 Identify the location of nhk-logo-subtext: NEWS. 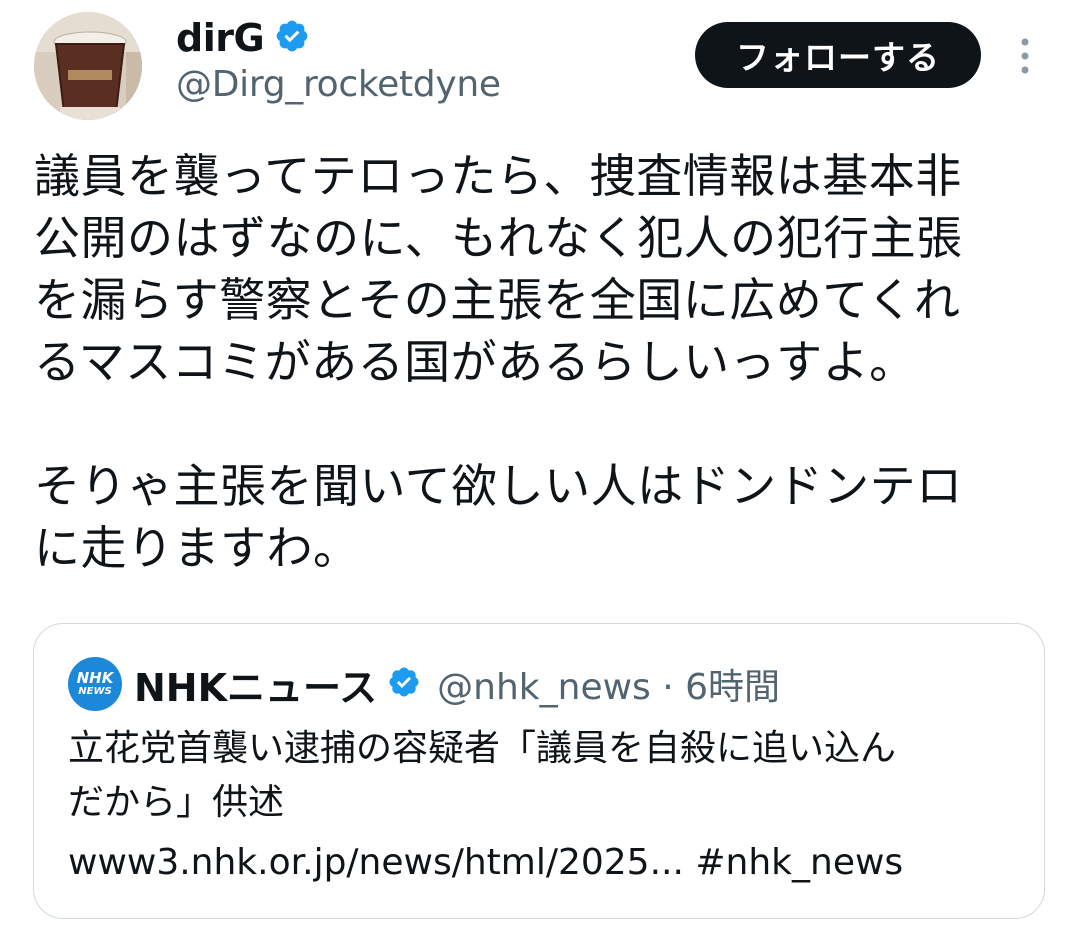
(95, 691).